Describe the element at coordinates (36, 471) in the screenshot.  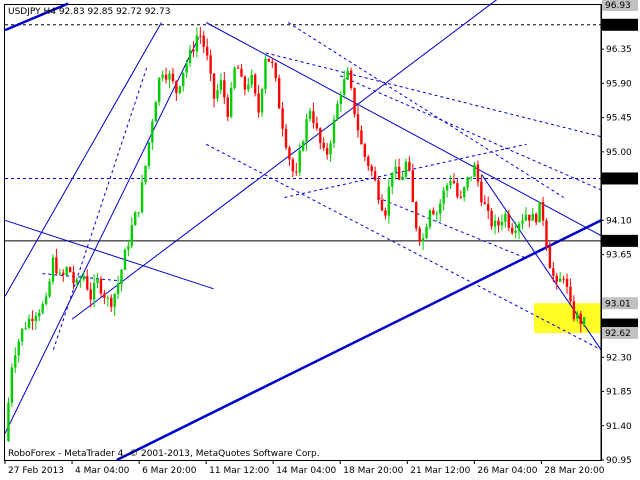
I see `x-tick-label: 27 Feb 2013` at that location.